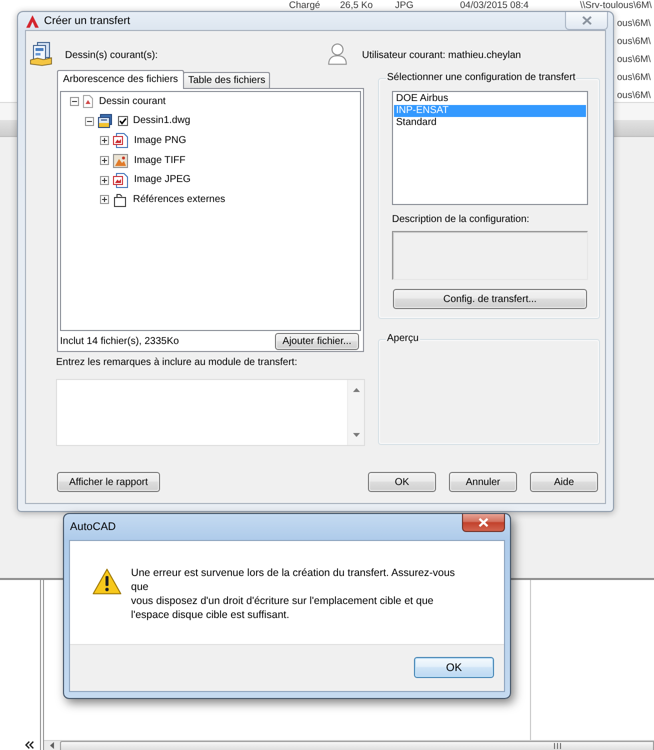  I want to click on checkbox, so click(123, 121).